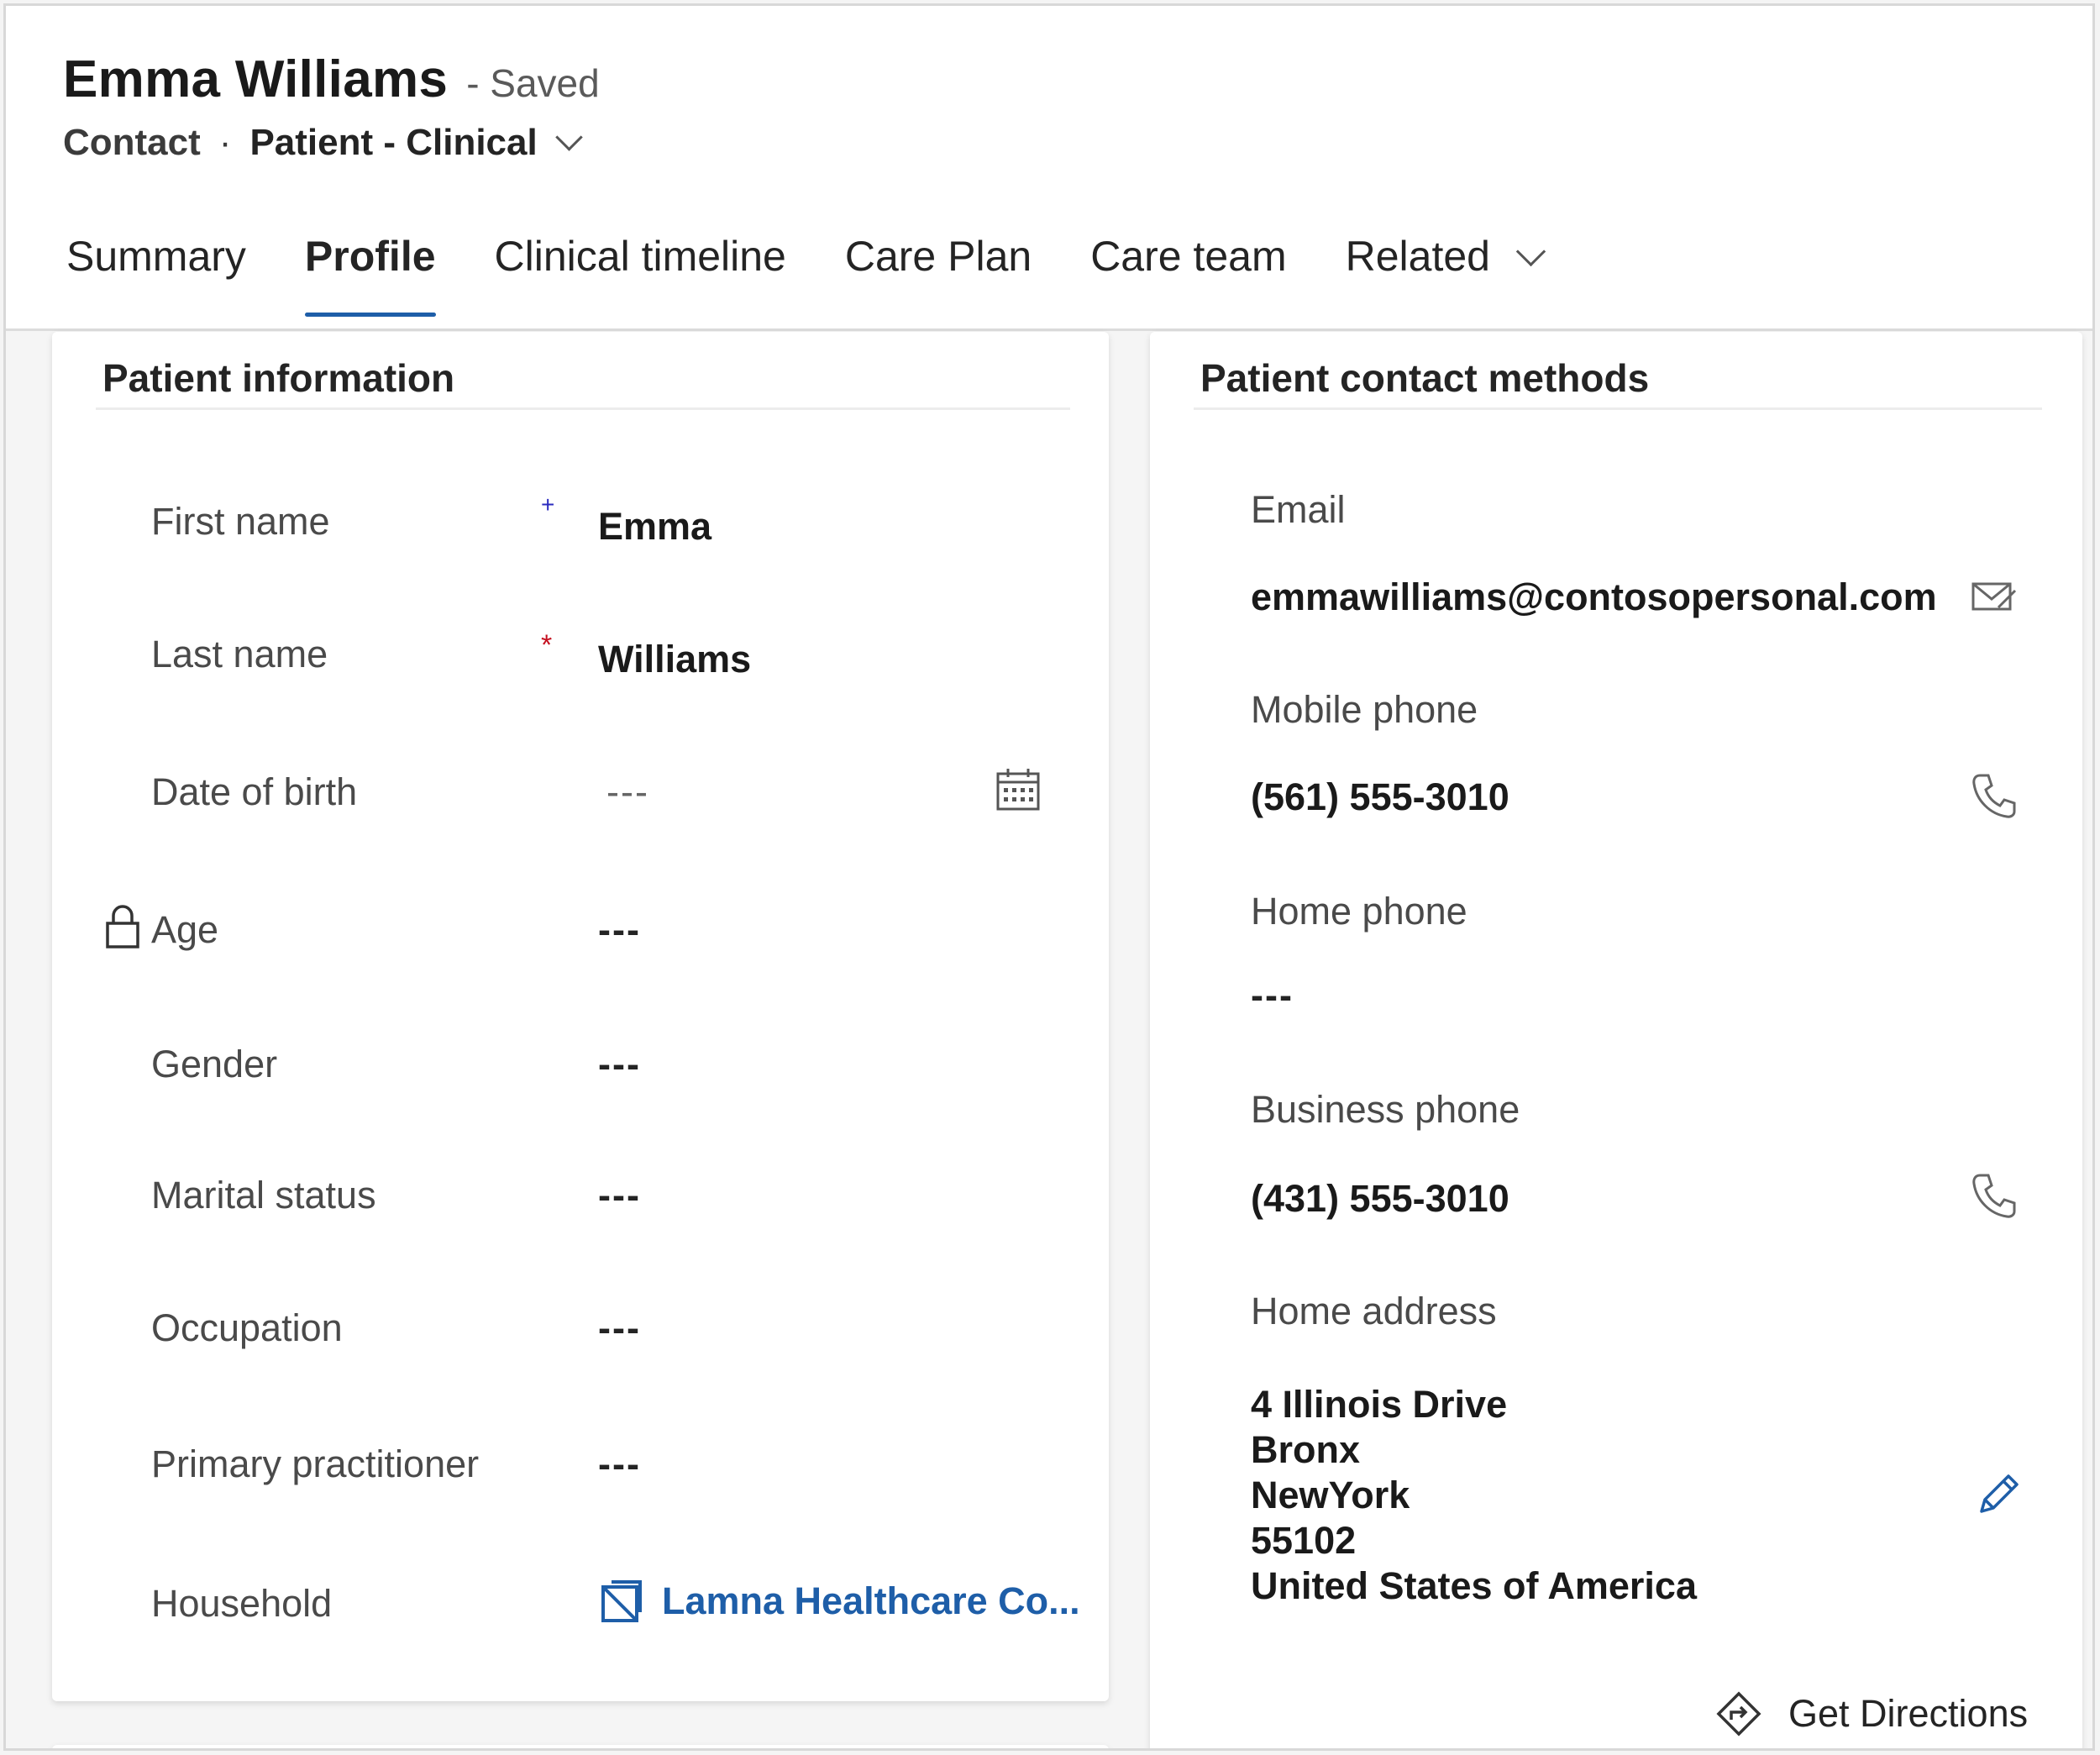 The width and height of the screenshot is (2100, 1755). Describe the element at coordinates (938, 271) in the screenshot. I see `tab-care-plan: Care Plan` at that location.